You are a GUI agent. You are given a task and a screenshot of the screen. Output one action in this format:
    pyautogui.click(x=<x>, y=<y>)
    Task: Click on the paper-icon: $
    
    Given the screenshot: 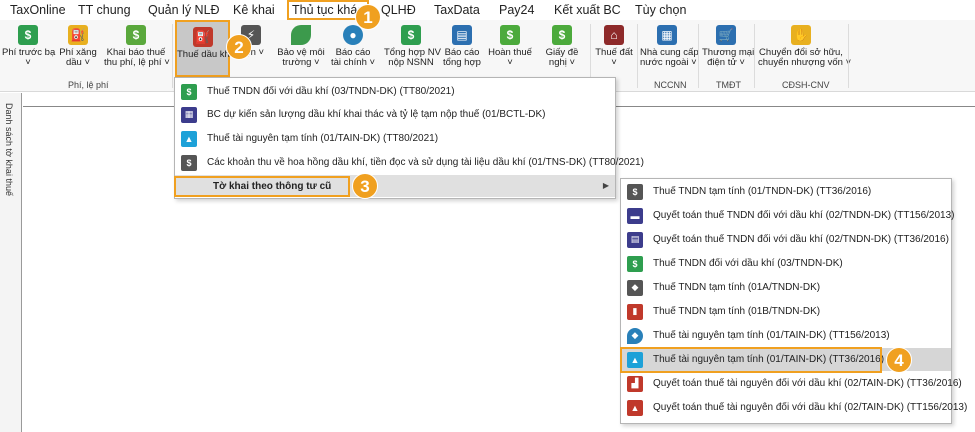 What is the action you would take?
    pyautogui.click(x=562, y=35)
    